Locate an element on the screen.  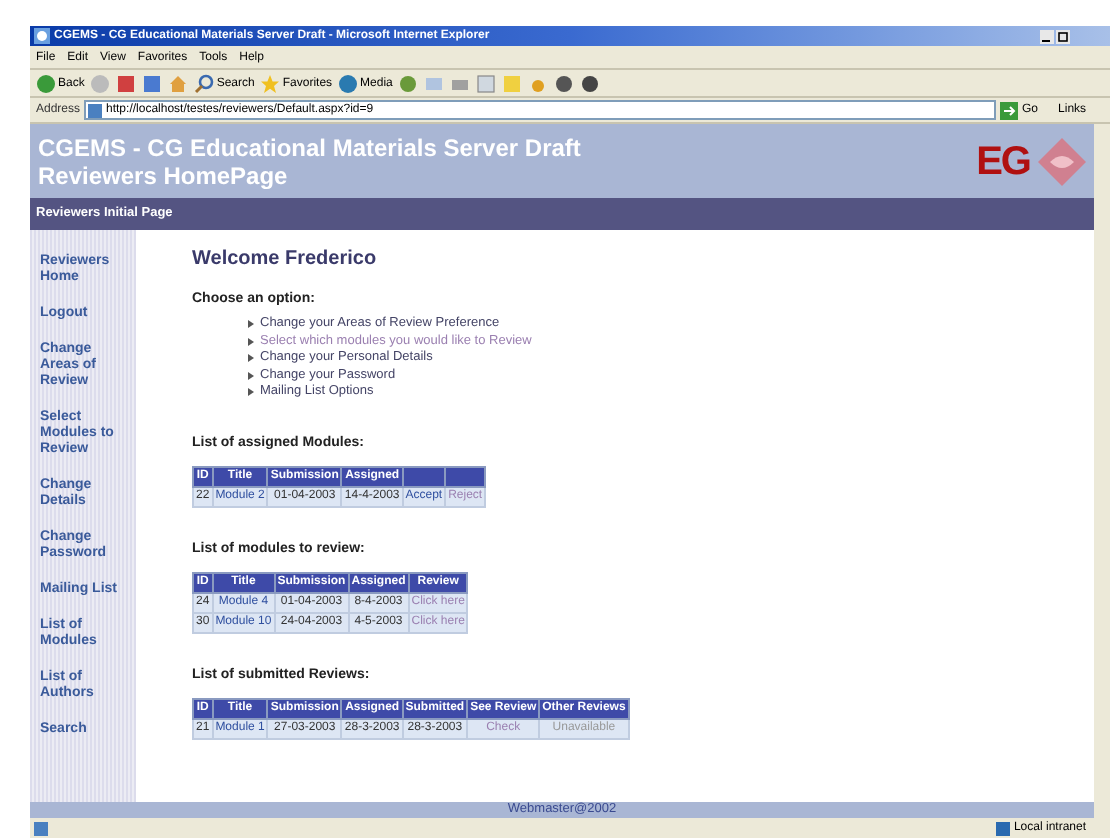
page-title: Reviewers HomePage is located at coordinates (164, 175).